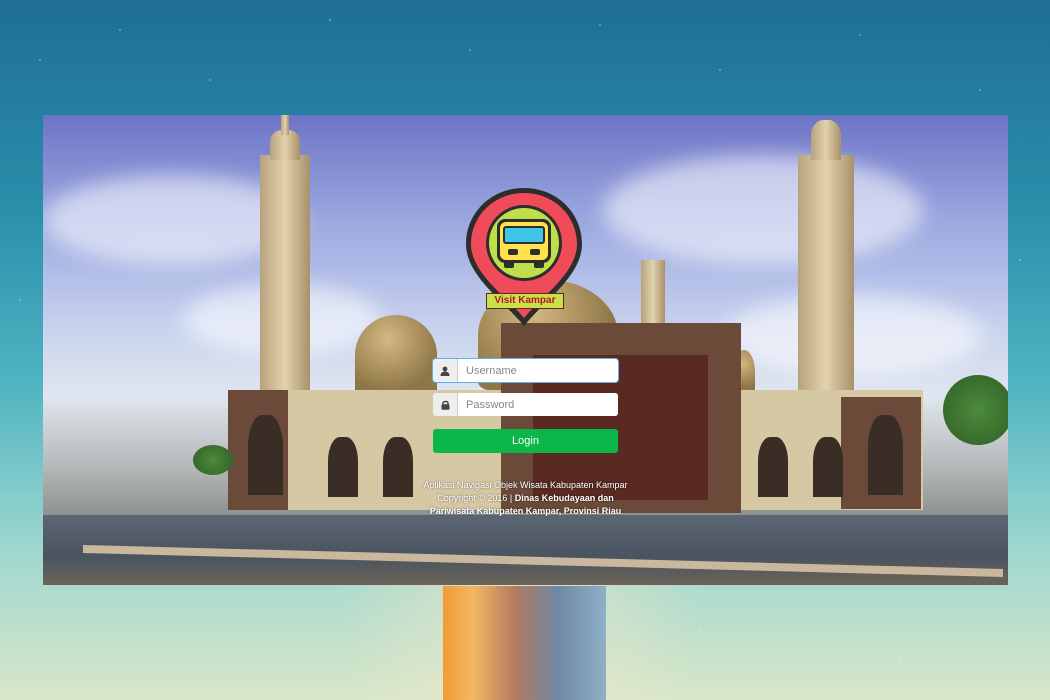  I want to click on agency-name-part1: Dinas Kebudayaan dan, so click(564, 498).